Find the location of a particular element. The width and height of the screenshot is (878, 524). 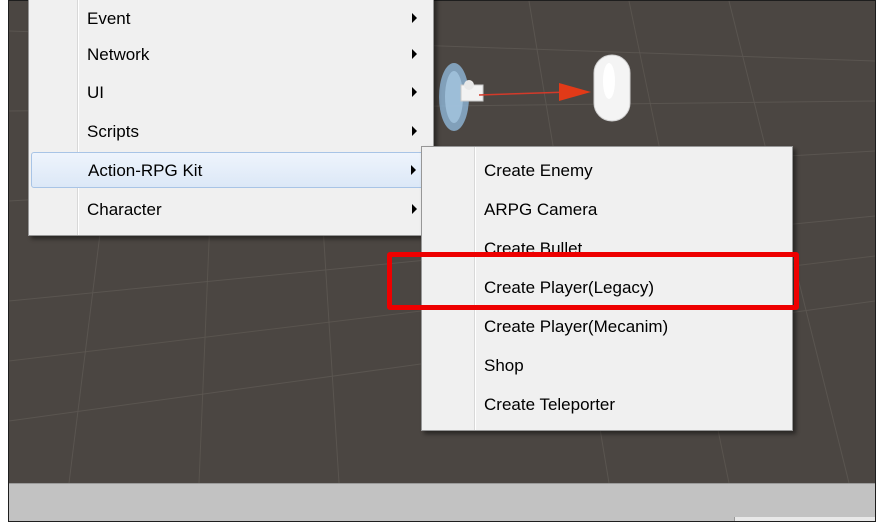

status-panel is located at coordinates (804, 519).